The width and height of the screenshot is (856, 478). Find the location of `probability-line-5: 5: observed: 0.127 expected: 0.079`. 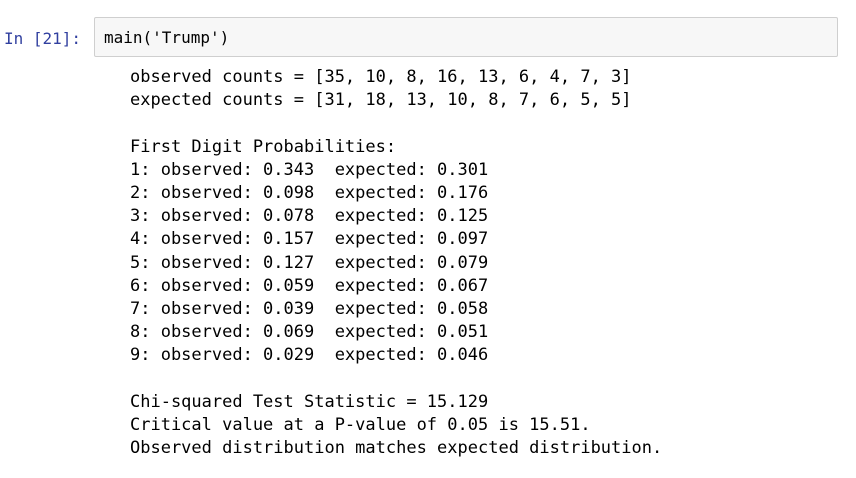

probability-line-5: 5: observed: 0.127 expected: 0.079 is located at coordinates (309, 262).